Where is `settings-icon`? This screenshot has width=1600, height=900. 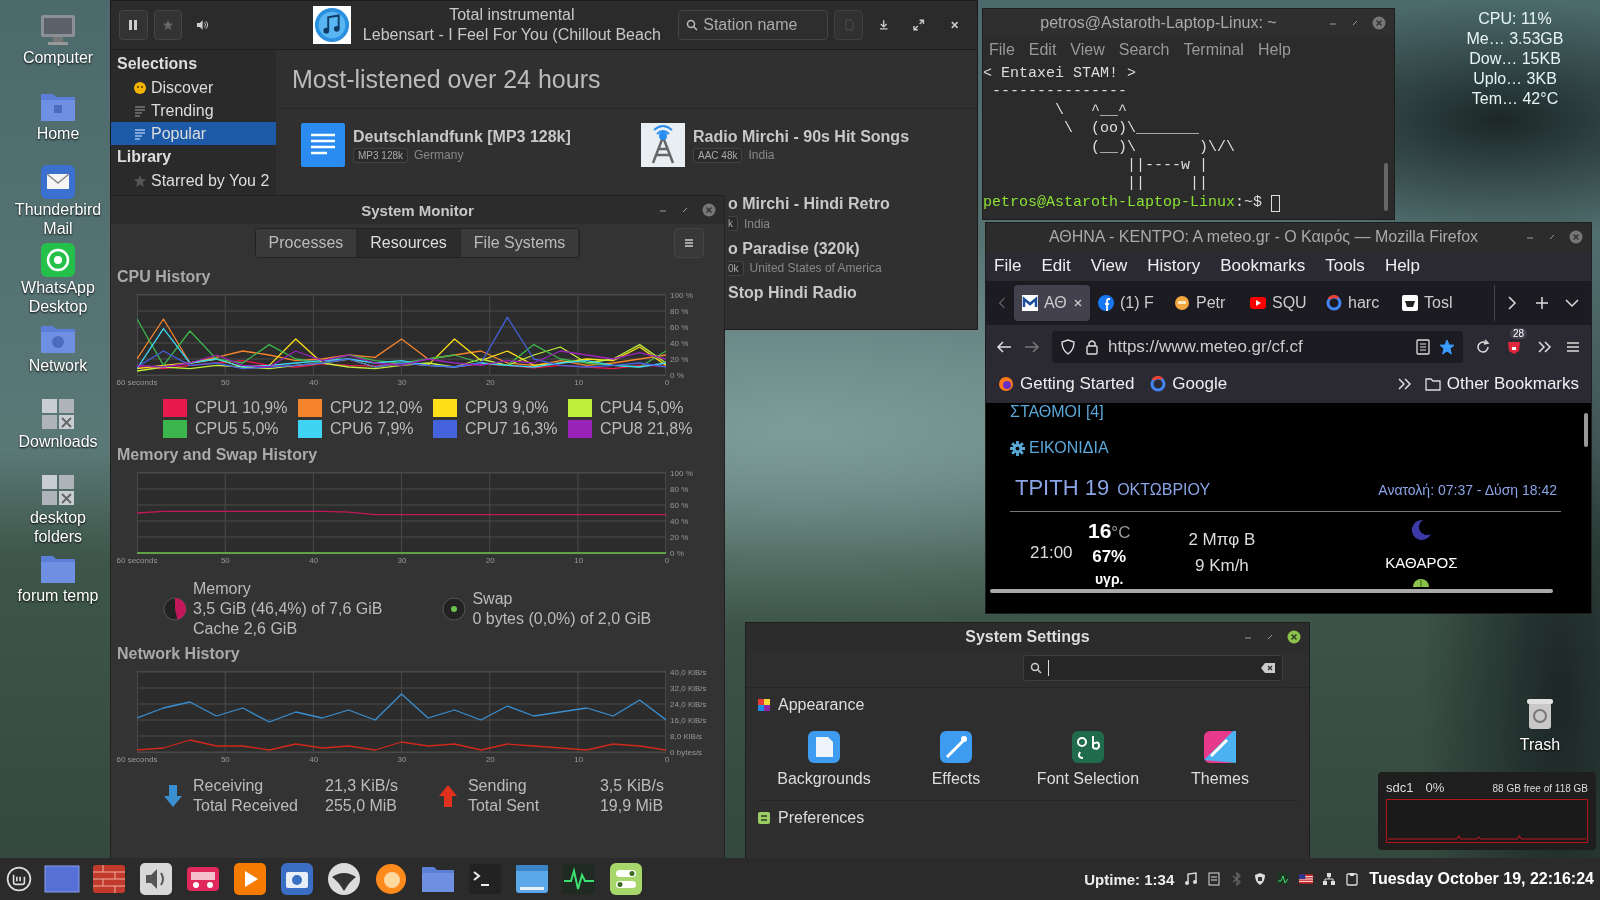
settings-icon is located at coordinates (626, 879).